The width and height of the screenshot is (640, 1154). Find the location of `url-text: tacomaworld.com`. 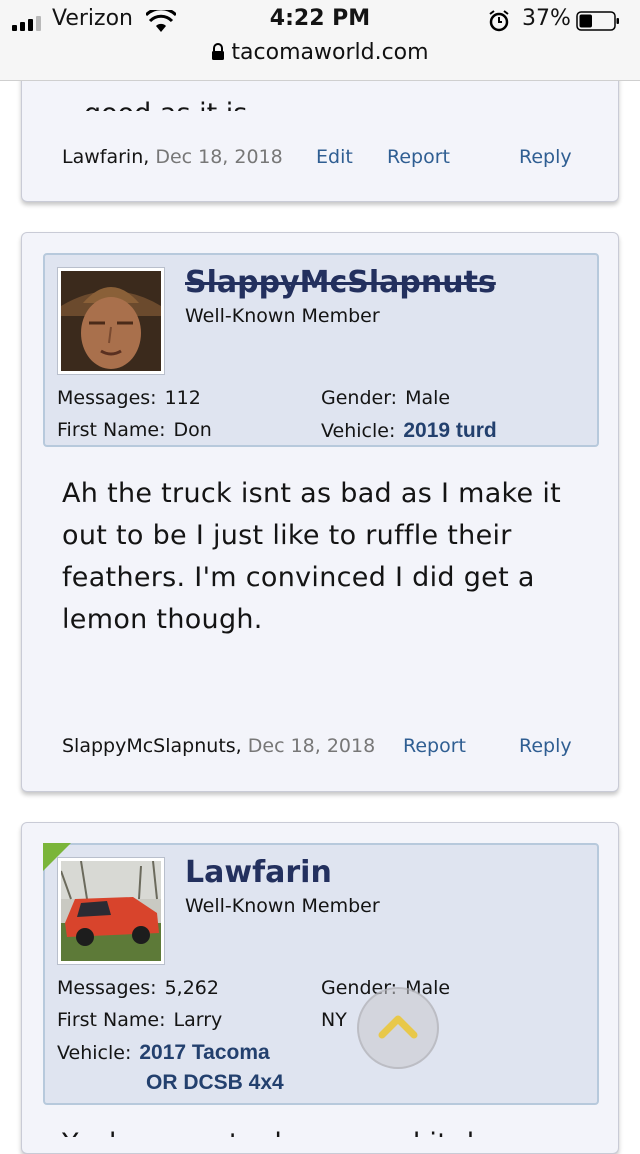

url-text: tacomaworld.com is located at coordinates (330, 52).